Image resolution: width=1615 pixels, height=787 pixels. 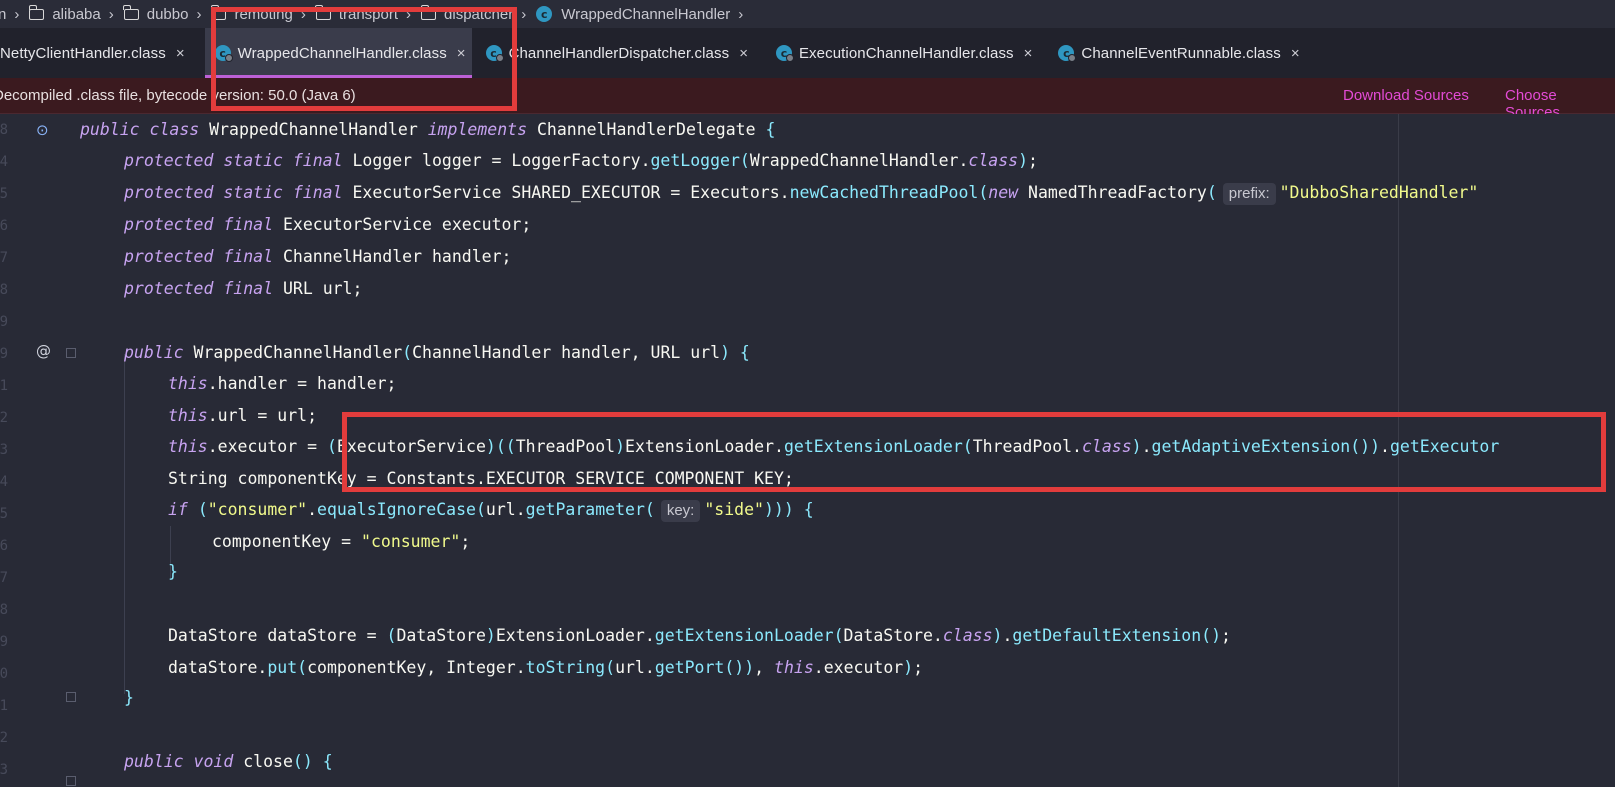 What do you see at coordinates (368, 13) in the screenshot?
I see `breadcrumb-item-transport: transport ›` at bounding box center [368, 13].